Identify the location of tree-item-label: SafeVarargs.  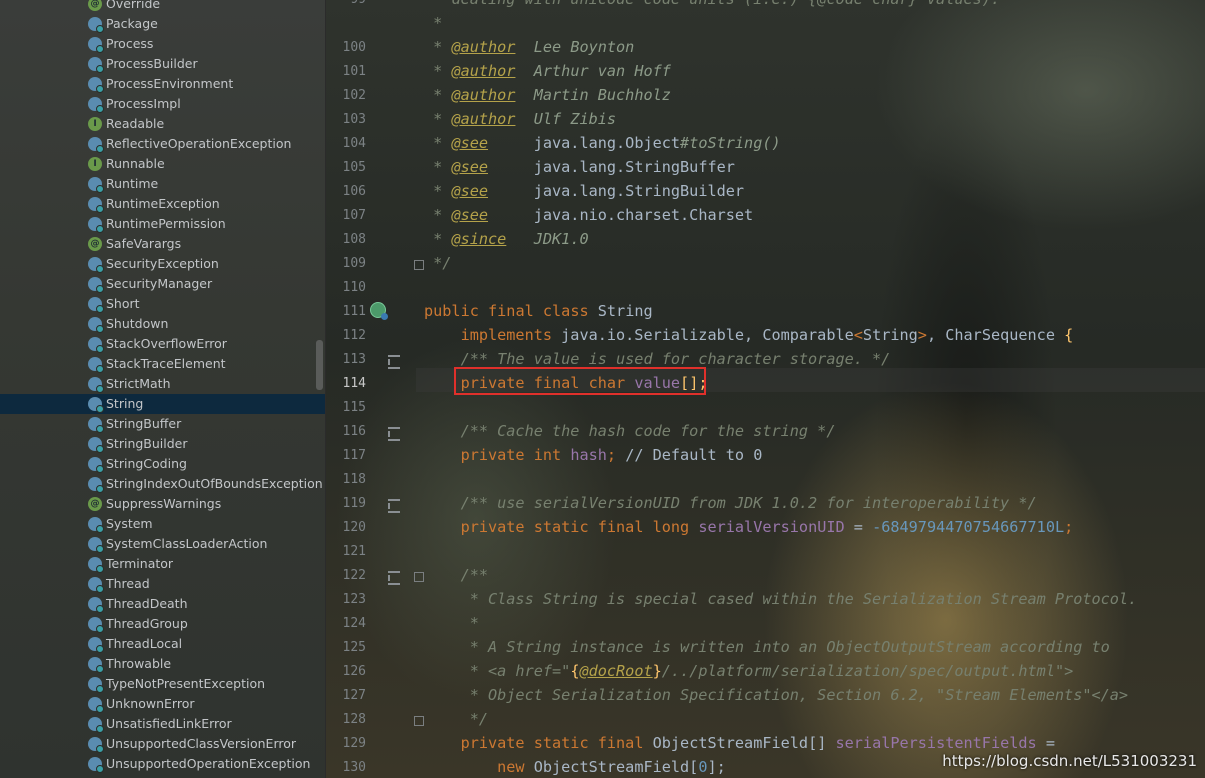
(144, 243).